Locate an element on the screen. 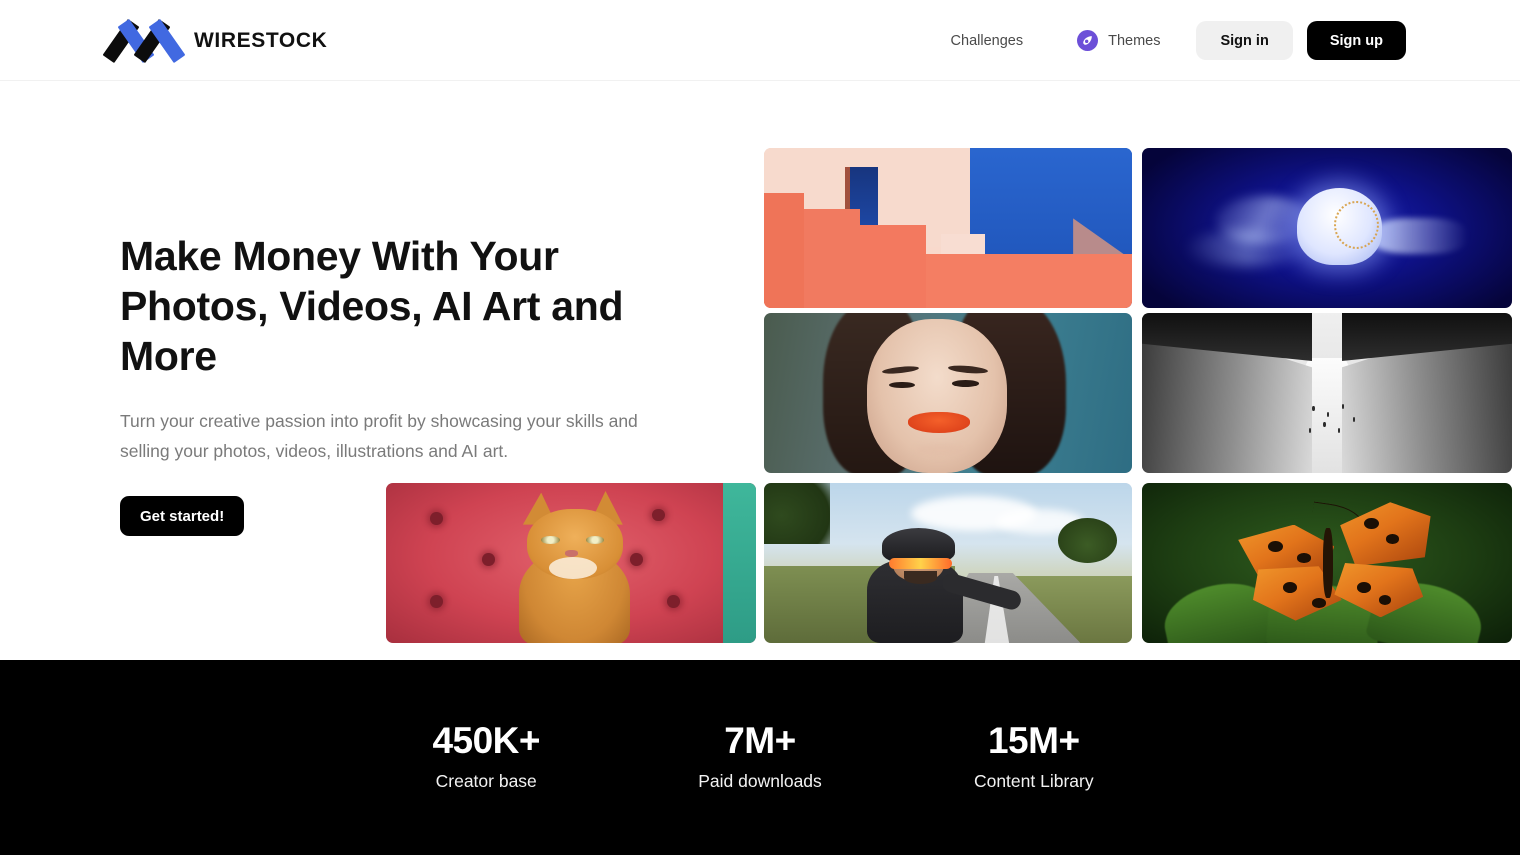 Image resolution: width=1520 pixels, height=855 pixels. jellyfish-image is located at coordinates (1327, 228).